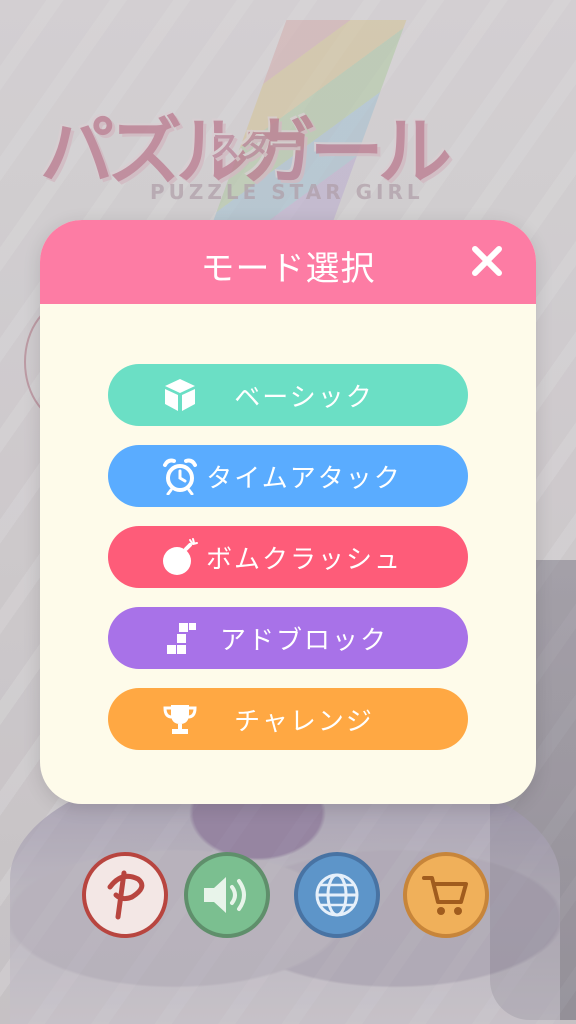 The width and height of the screenshot is (576, 1024). I want to click on mode-basic-label: ベーシック, so click(304, 397).